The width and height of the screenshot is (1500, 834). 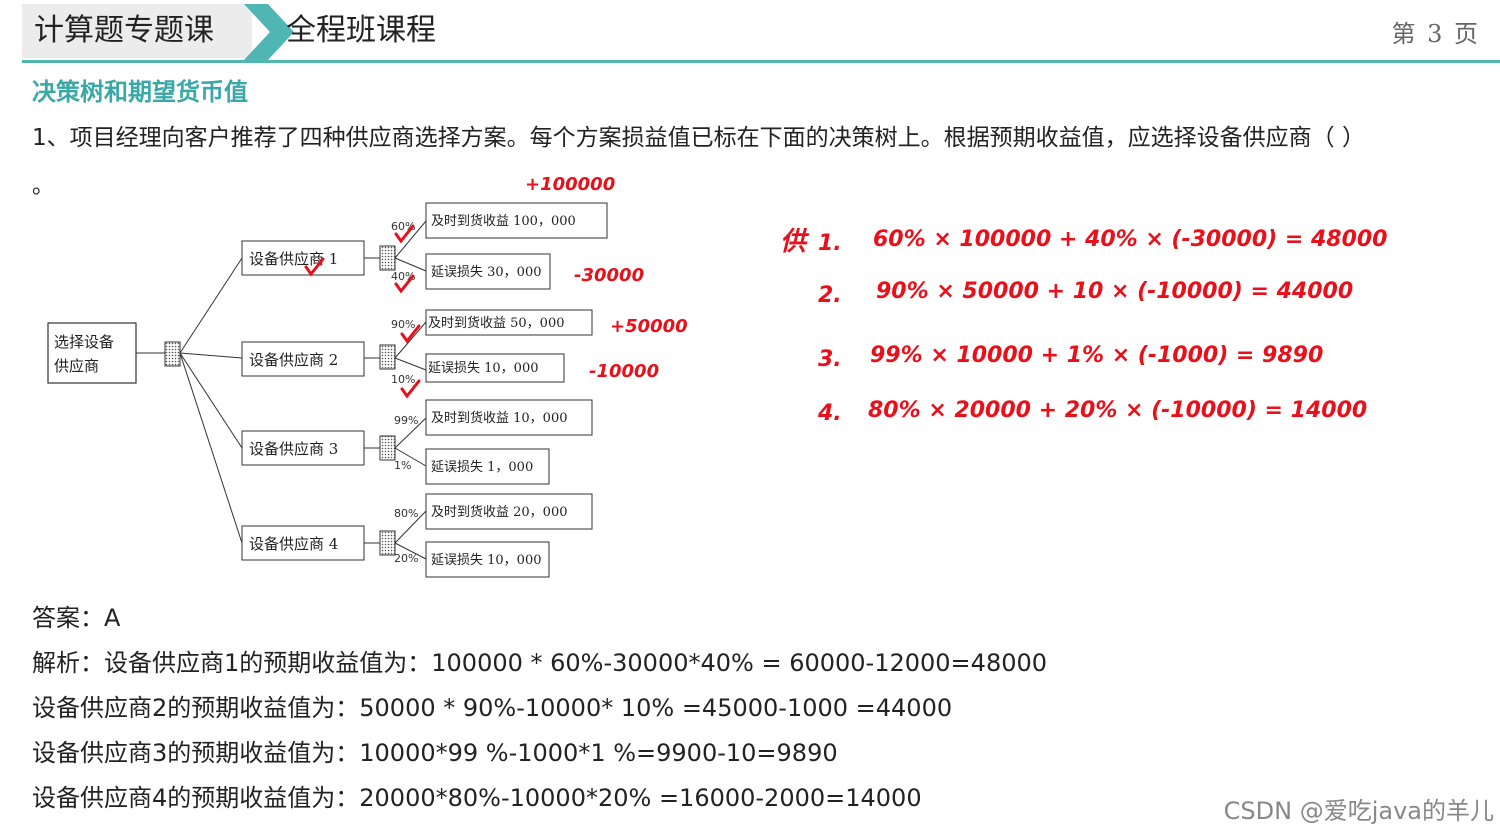 What do you see at coordinates (140, 92) in the screenshot?
I see `section-title: 决策树和期望货币值` at bounding box center [140, 92].